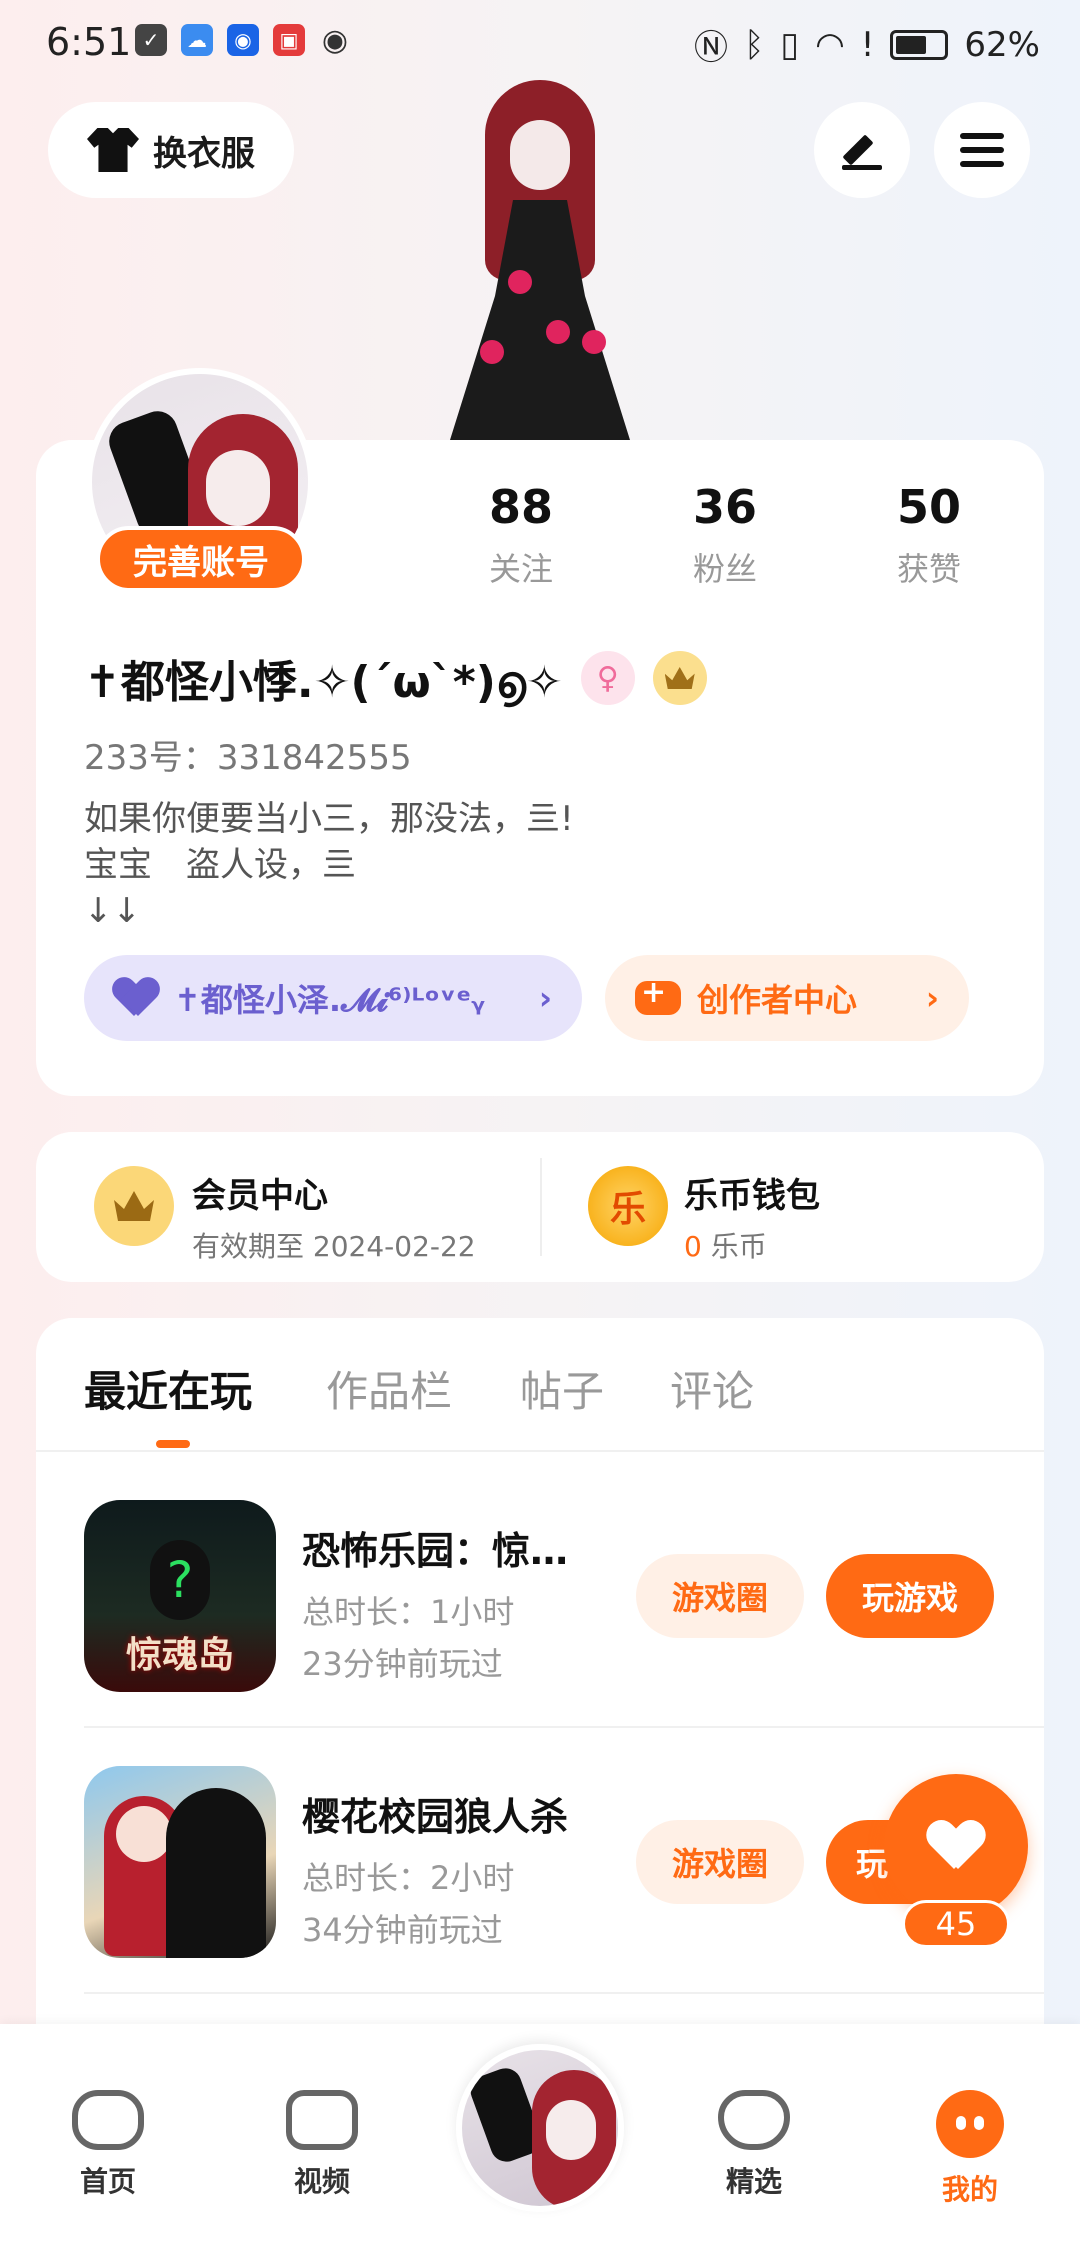 The image size is (1080, 2244). Describe the element at coordinates (754, 2120) in the screenshot. I see `heart-badge-icon` at that location.